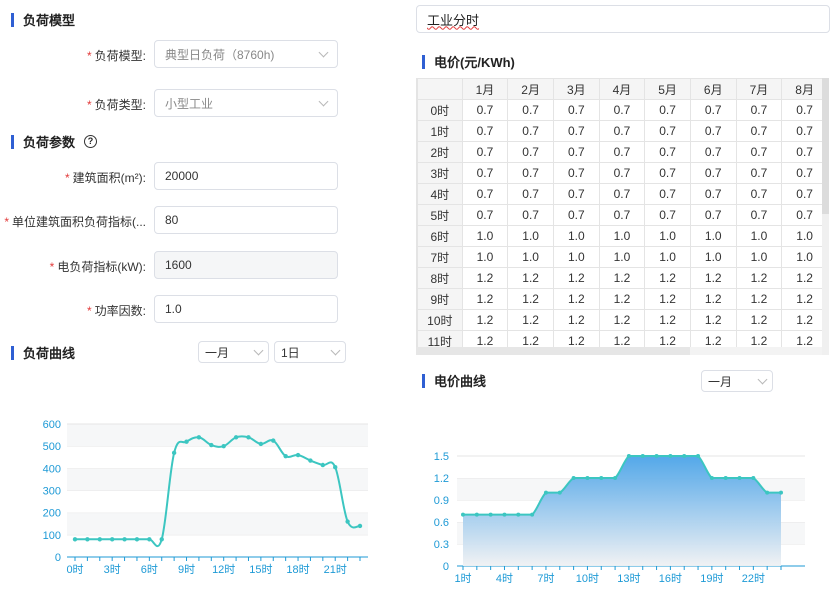  What do you see at coordinates (825, 146) in the screenshot?
I see `vertical-scrollbar` at bounding box center [825, 146].